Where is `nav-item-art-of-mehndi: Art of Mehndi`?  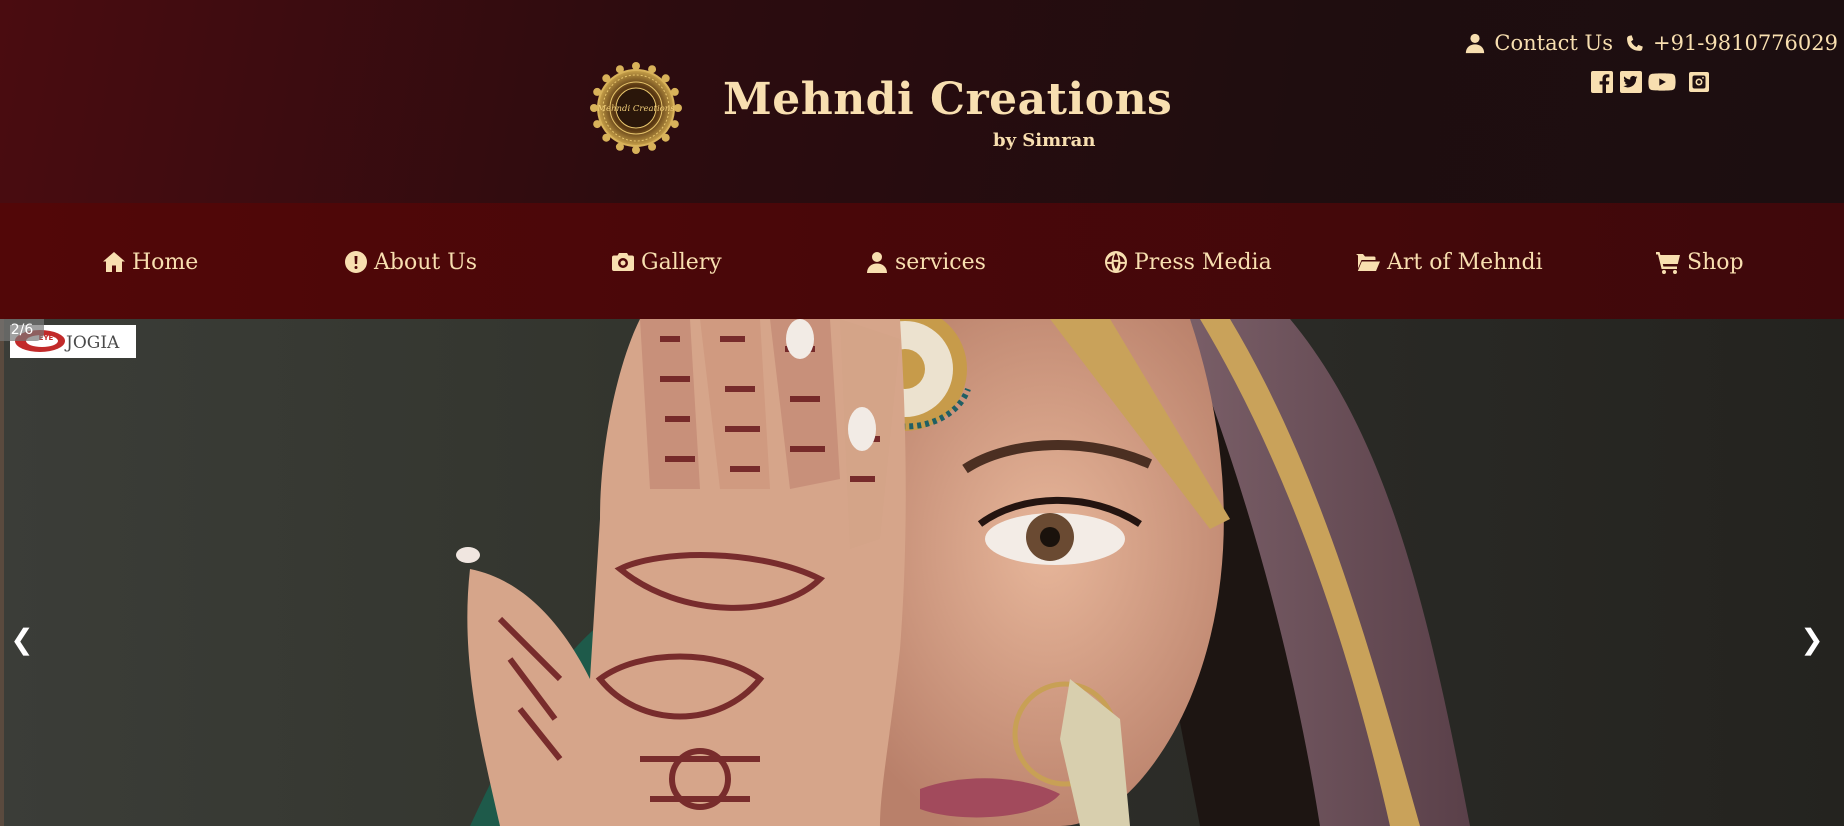 nav-item-art-of-mehndi: Art of Mehndi is located at coordinates (1449, 262).